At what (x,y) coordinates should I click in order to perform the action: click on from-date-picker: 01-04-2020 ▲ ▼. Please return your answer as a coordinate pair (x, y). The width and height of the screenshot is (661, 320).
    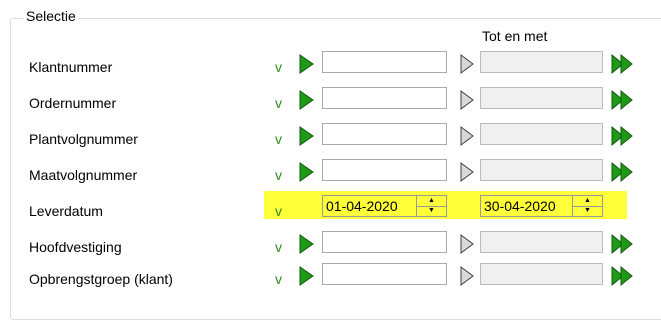
    Looking at the image, I should click on (384, 206).